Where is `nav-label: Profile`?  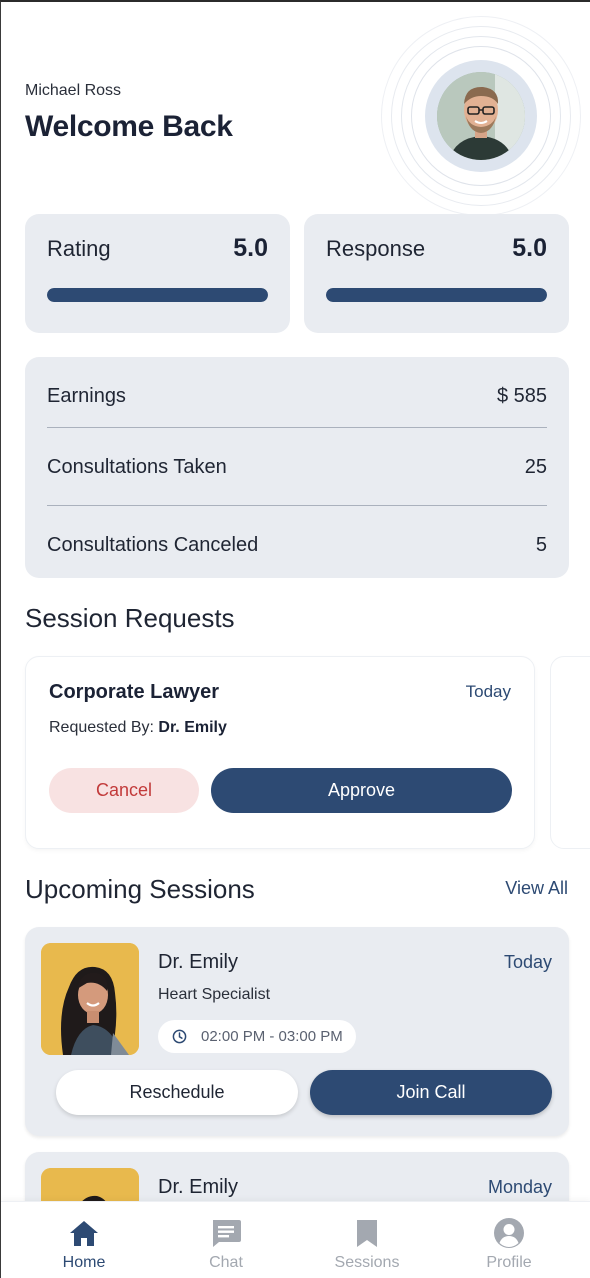
nav-label: Profile is located at coordinates (509, 1262).